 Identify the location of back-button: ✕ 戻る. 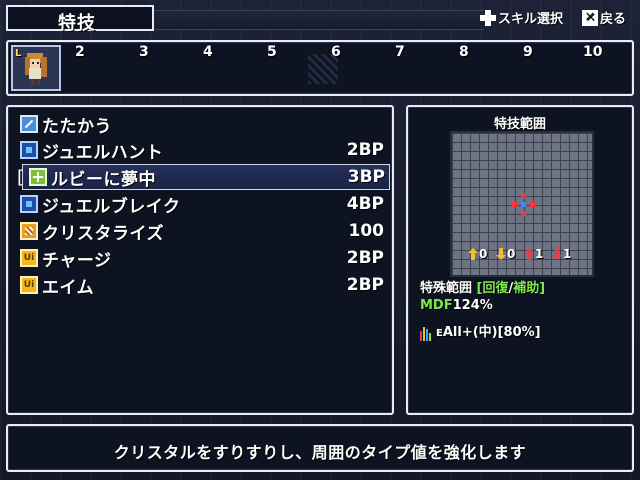
(604, 17).